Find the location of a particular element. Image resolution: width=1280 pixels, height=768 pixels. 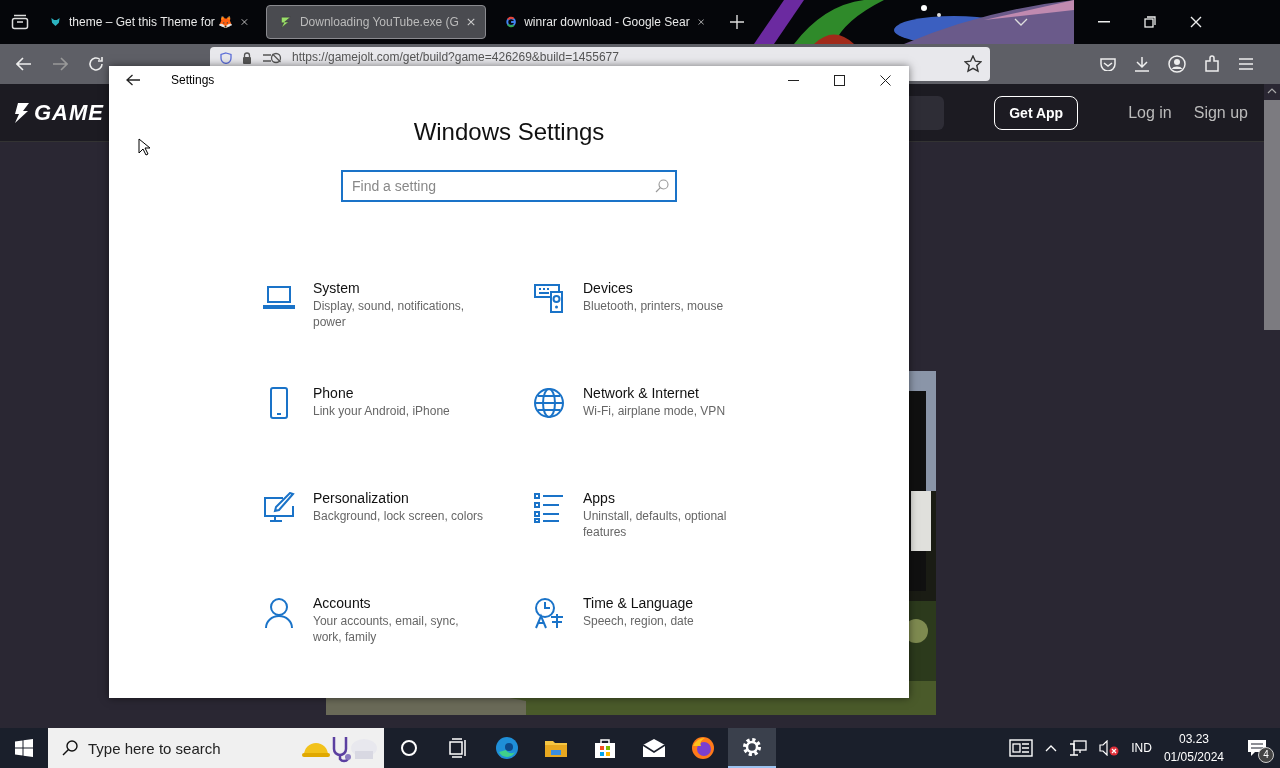

google-g-icon is located at coordinates (511, 22).